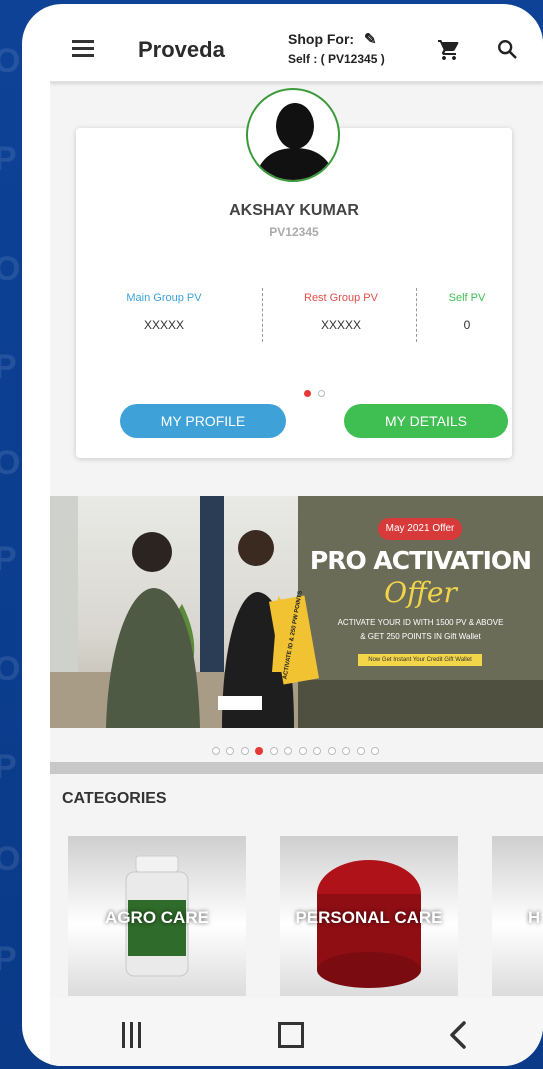  I want to click on banner-photo, so click(175, 612).